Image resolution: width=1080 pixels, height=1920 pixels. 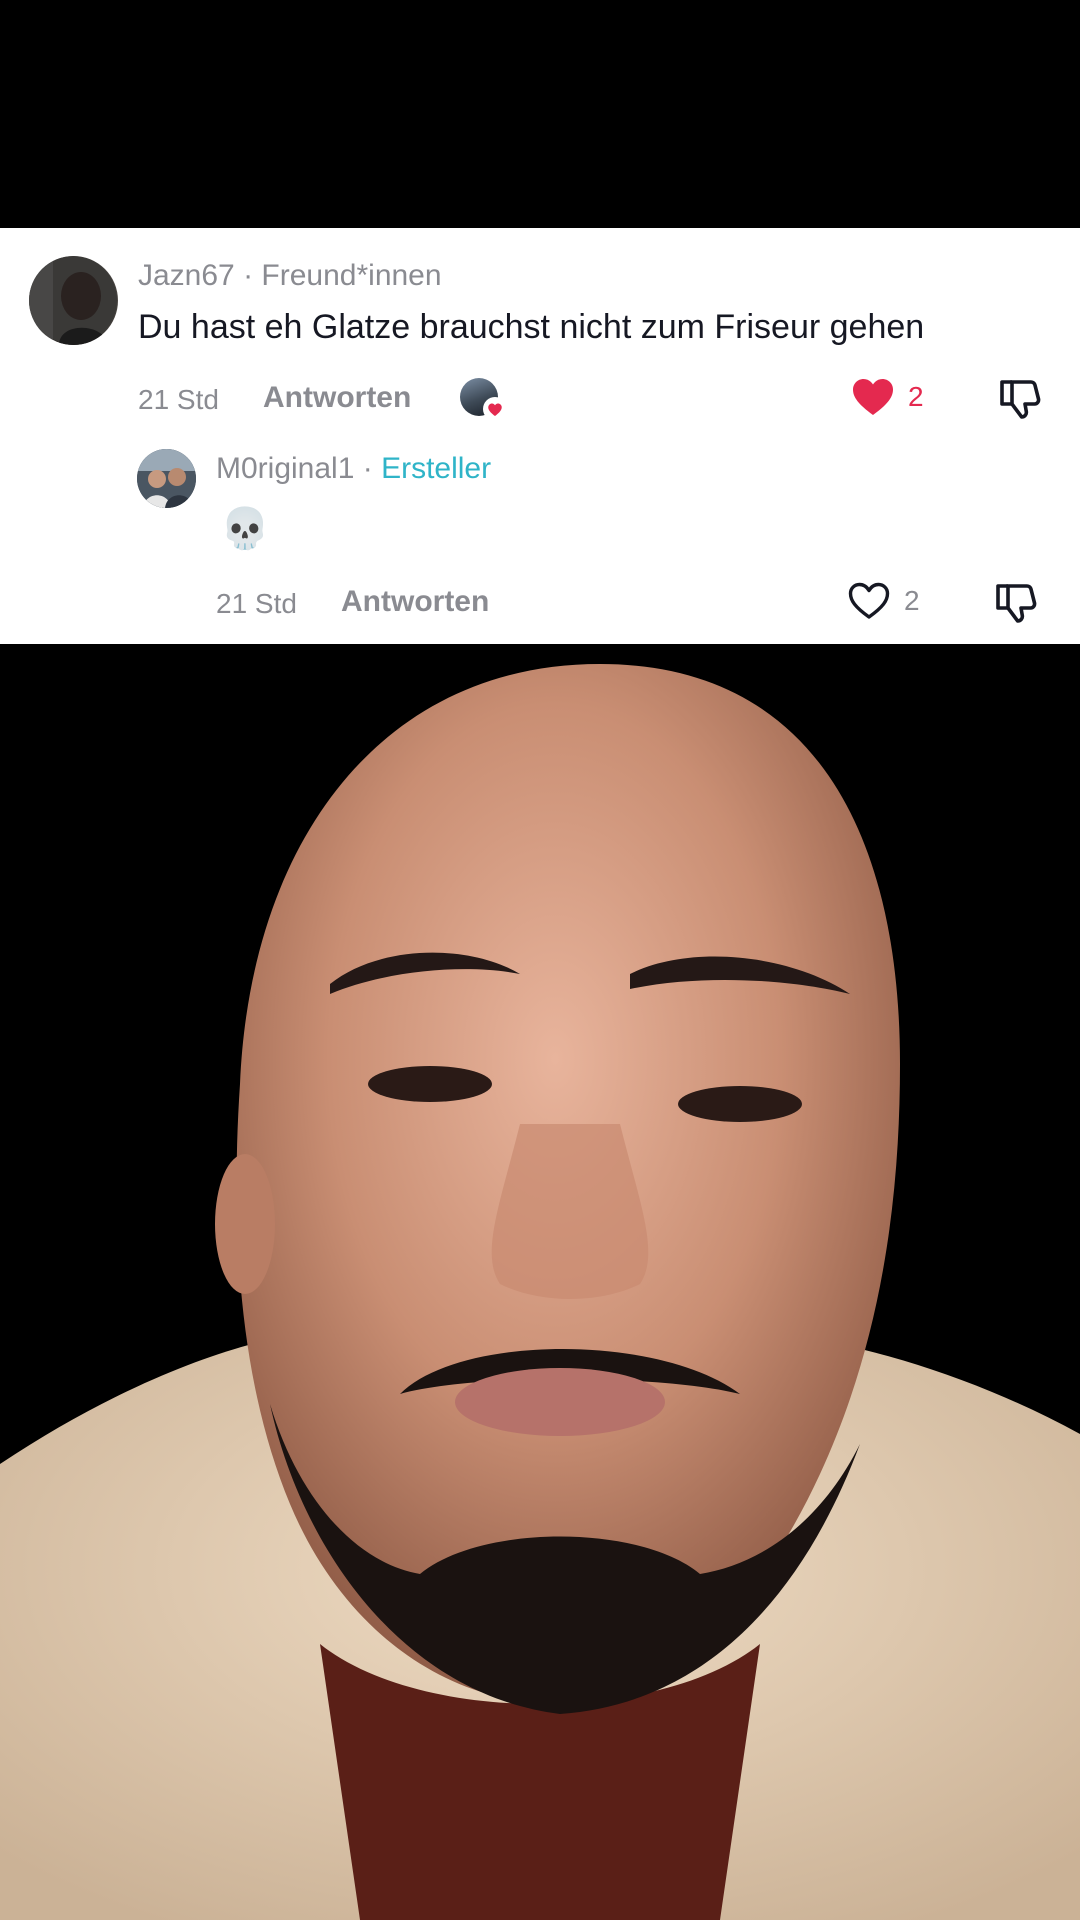 What do you see at coordinates (337, 398) in the screenshot?
I see `reply-button: Antworten` at bounding box center [337, 398].